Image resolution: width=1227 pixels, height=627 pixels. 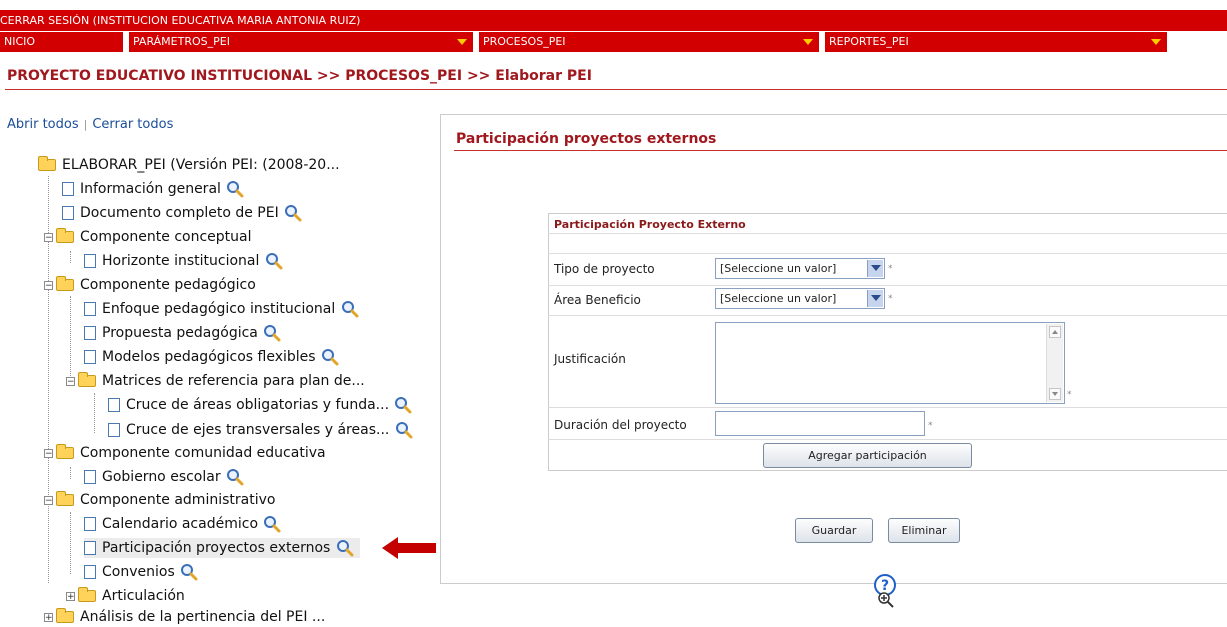 What do you see at coordinates (649, 42) in the screenshot?
I see `menu-procesos: PROCESOS_PEI` at bounding box center [649, 42].